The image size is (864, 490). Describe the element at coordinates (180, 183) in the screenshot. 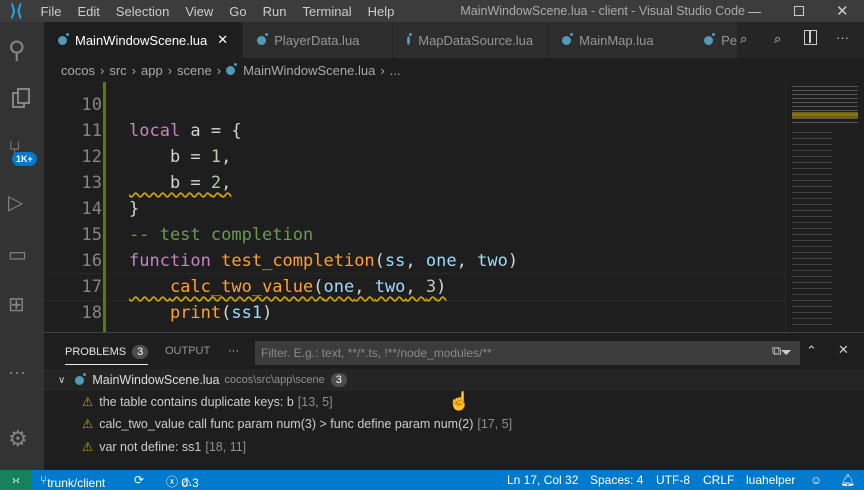

I see `code-text: b = 2,` at that location.